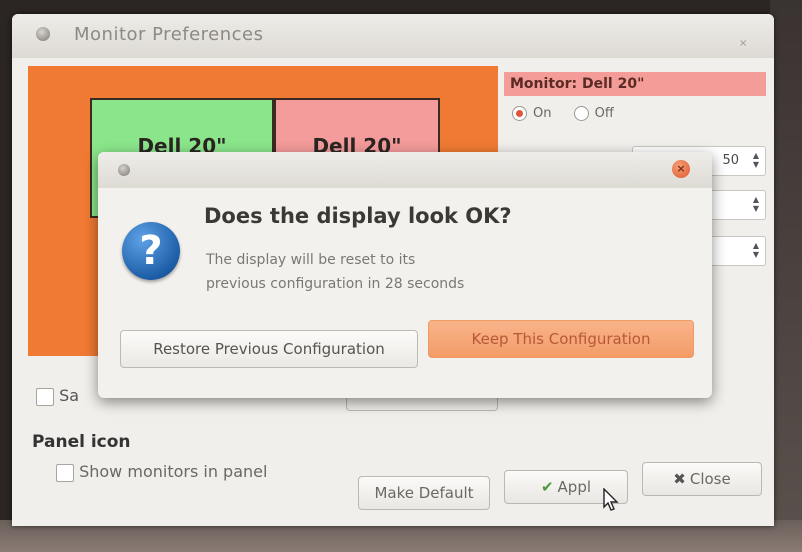 Image resolution: width=802 pixels, height=552 pixels. Describe the element at coordinates (173, 471) in the screenshot. I see `show-monitors-label: Show monitors in panel` at that location.